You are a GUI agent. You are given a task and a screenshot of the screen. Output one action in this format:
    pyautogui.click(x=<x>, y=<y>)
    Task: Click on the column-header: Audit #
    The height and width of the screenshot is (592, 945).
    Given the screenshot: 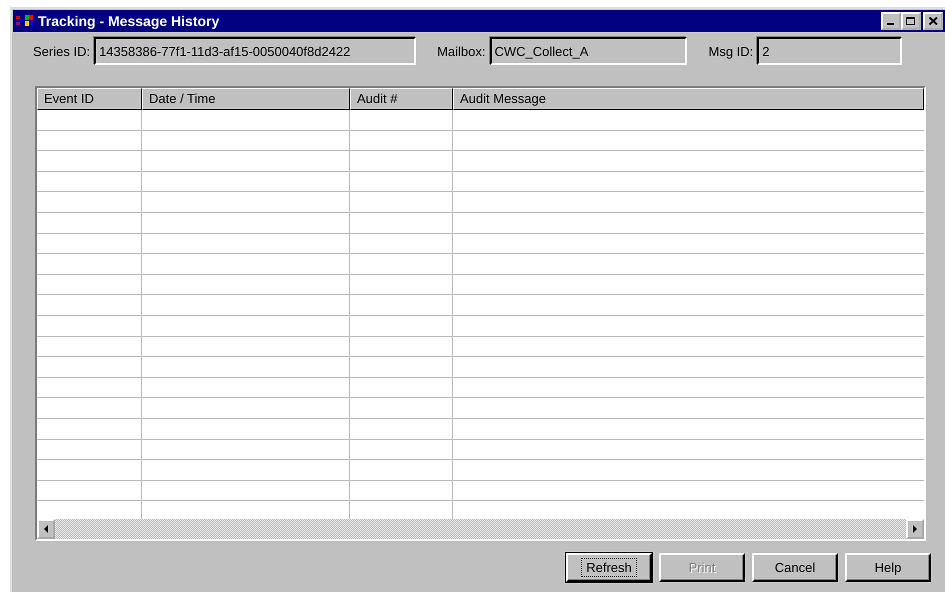 What is the action you would take?
    pyautogui.click(x=401, y=99)
    